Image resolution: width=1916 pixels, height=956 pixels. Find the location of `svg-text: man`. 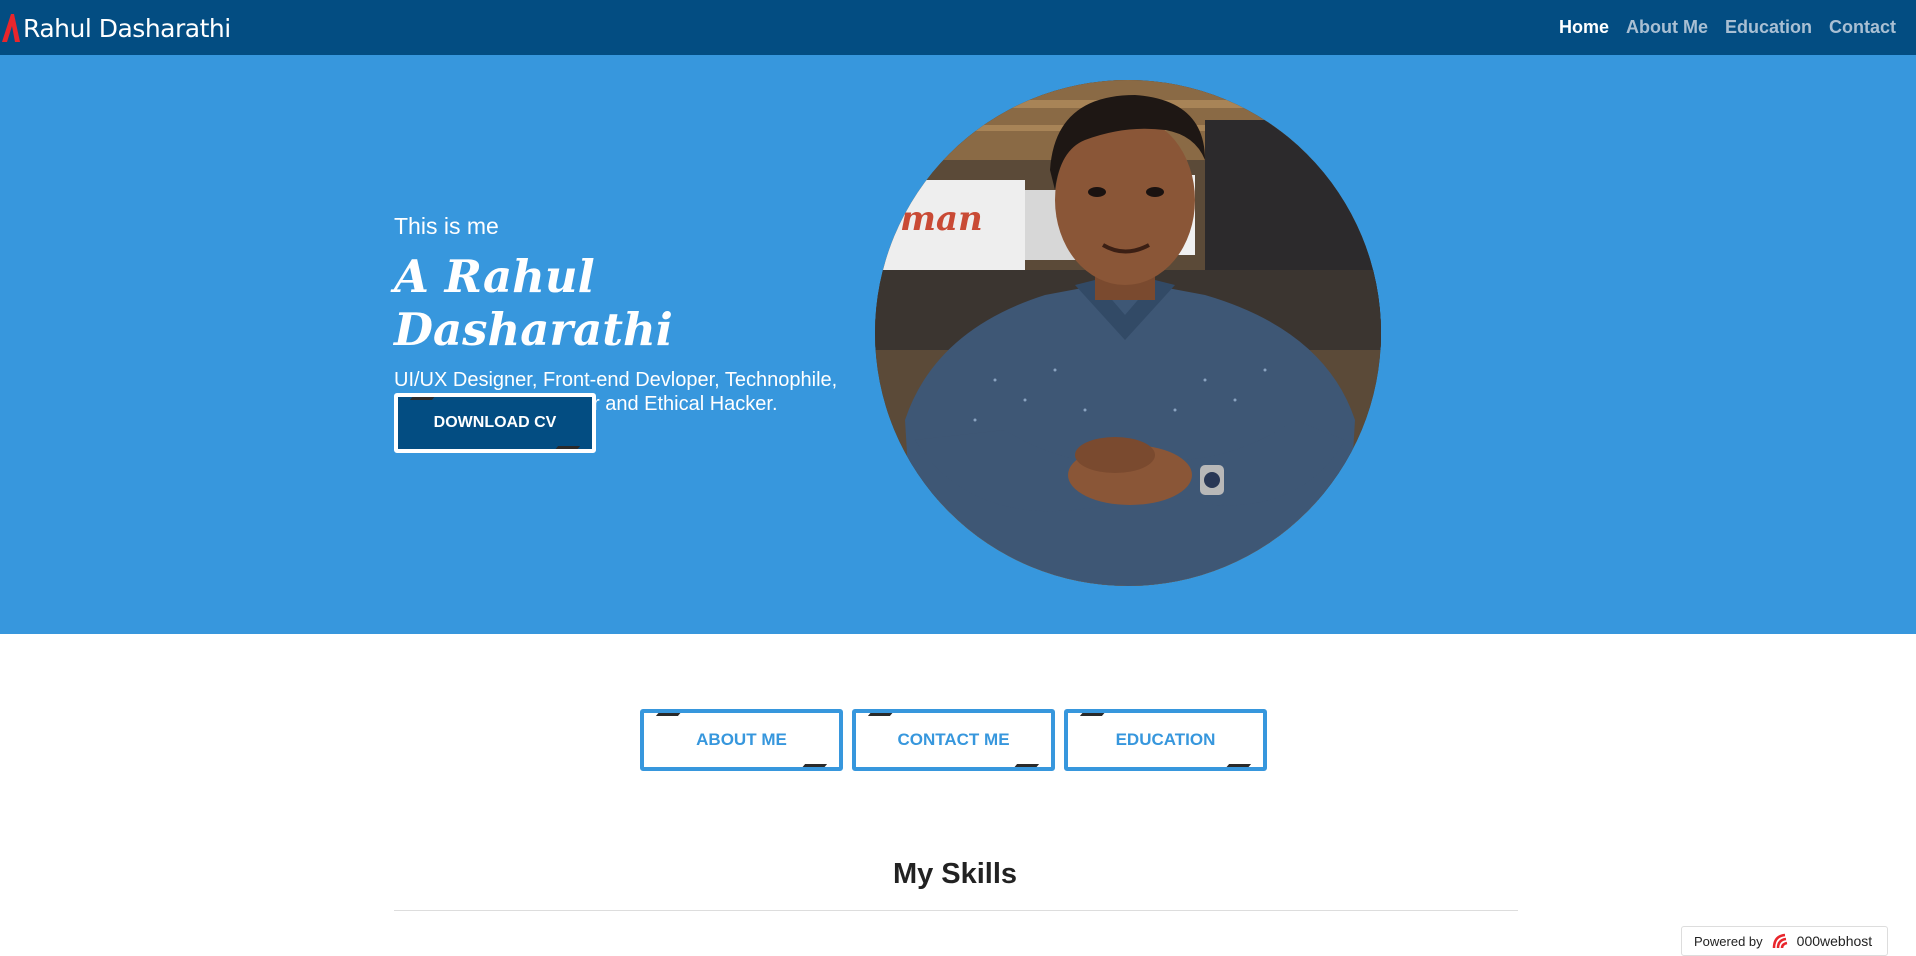

svg-text: man is located at coordinates (941, 219).